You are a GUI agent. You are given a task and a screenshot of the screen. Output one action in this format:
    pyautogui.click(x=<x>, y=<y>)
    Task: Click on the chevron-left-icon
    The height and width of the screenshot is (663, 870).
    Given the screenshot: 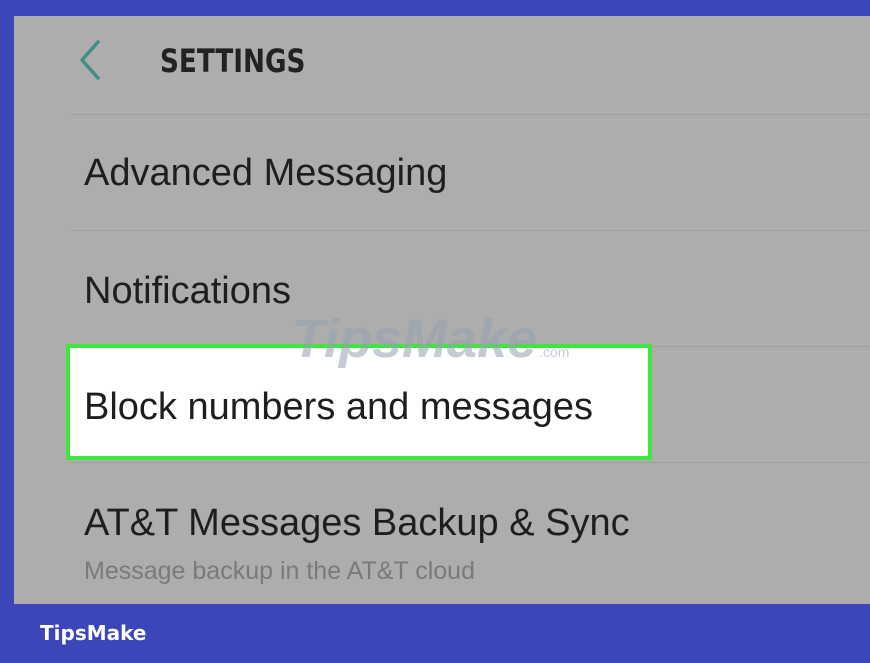 What is the action you would take?
    pyautogui.click(x=91, y=60)
    